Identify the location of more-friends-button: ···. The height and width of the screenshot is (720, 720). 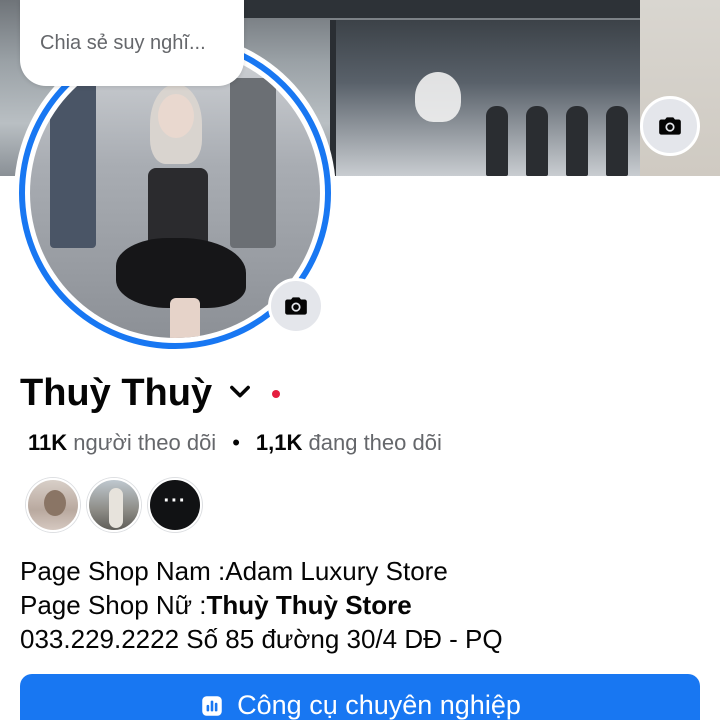
(175, 505).